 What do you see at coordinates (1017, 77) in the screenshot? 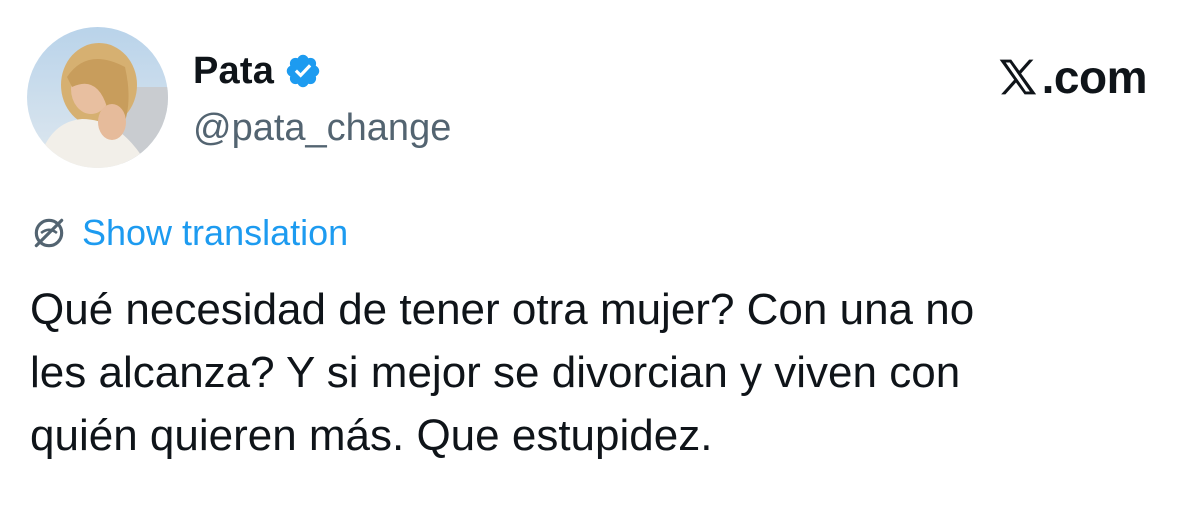
I see `x-logo-icon` at bounding box center [1017, 77].